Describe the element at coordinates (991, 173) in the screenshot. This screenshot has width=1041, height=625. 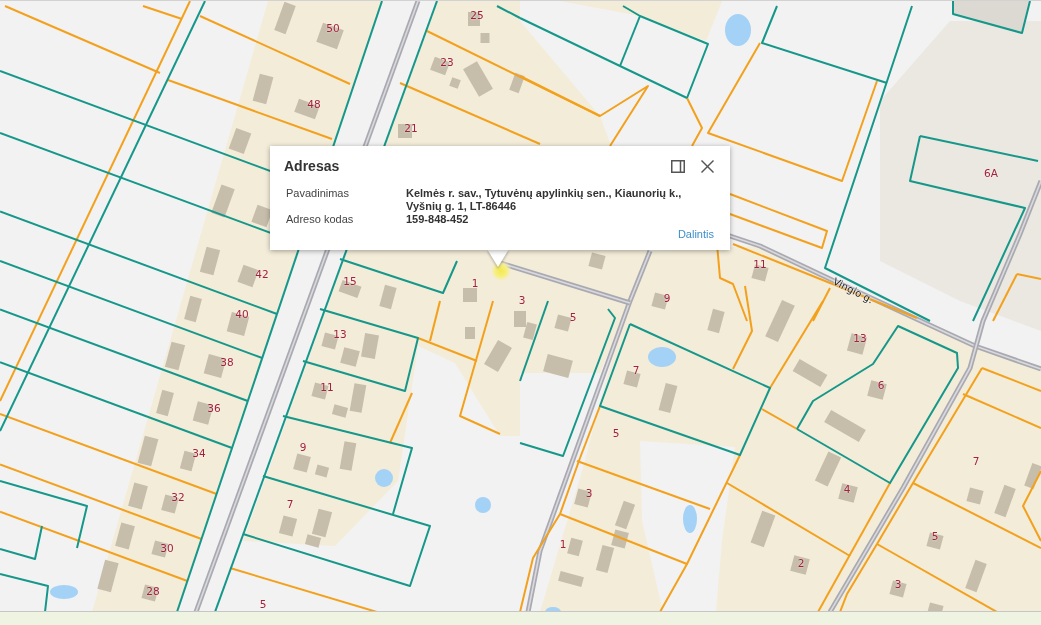
I see `house-number-label: 6A` at that location.